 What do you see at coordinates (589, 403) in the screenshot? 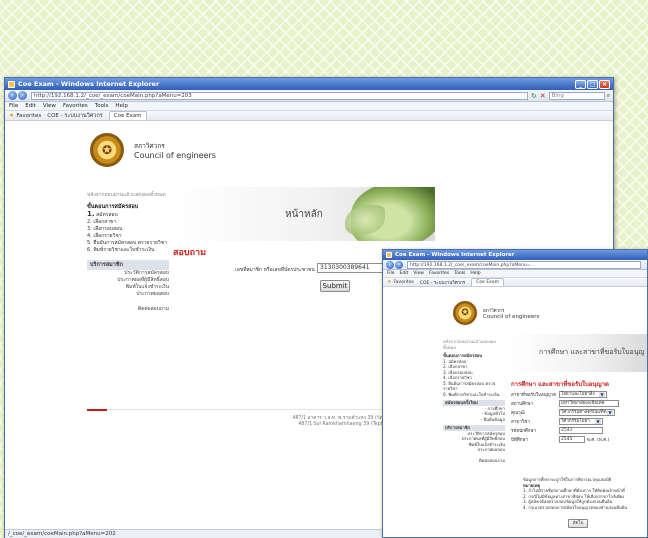
I see `school-input: มหาวิทยาลัยเอเชียเทค` at bounding box center [589, 403].